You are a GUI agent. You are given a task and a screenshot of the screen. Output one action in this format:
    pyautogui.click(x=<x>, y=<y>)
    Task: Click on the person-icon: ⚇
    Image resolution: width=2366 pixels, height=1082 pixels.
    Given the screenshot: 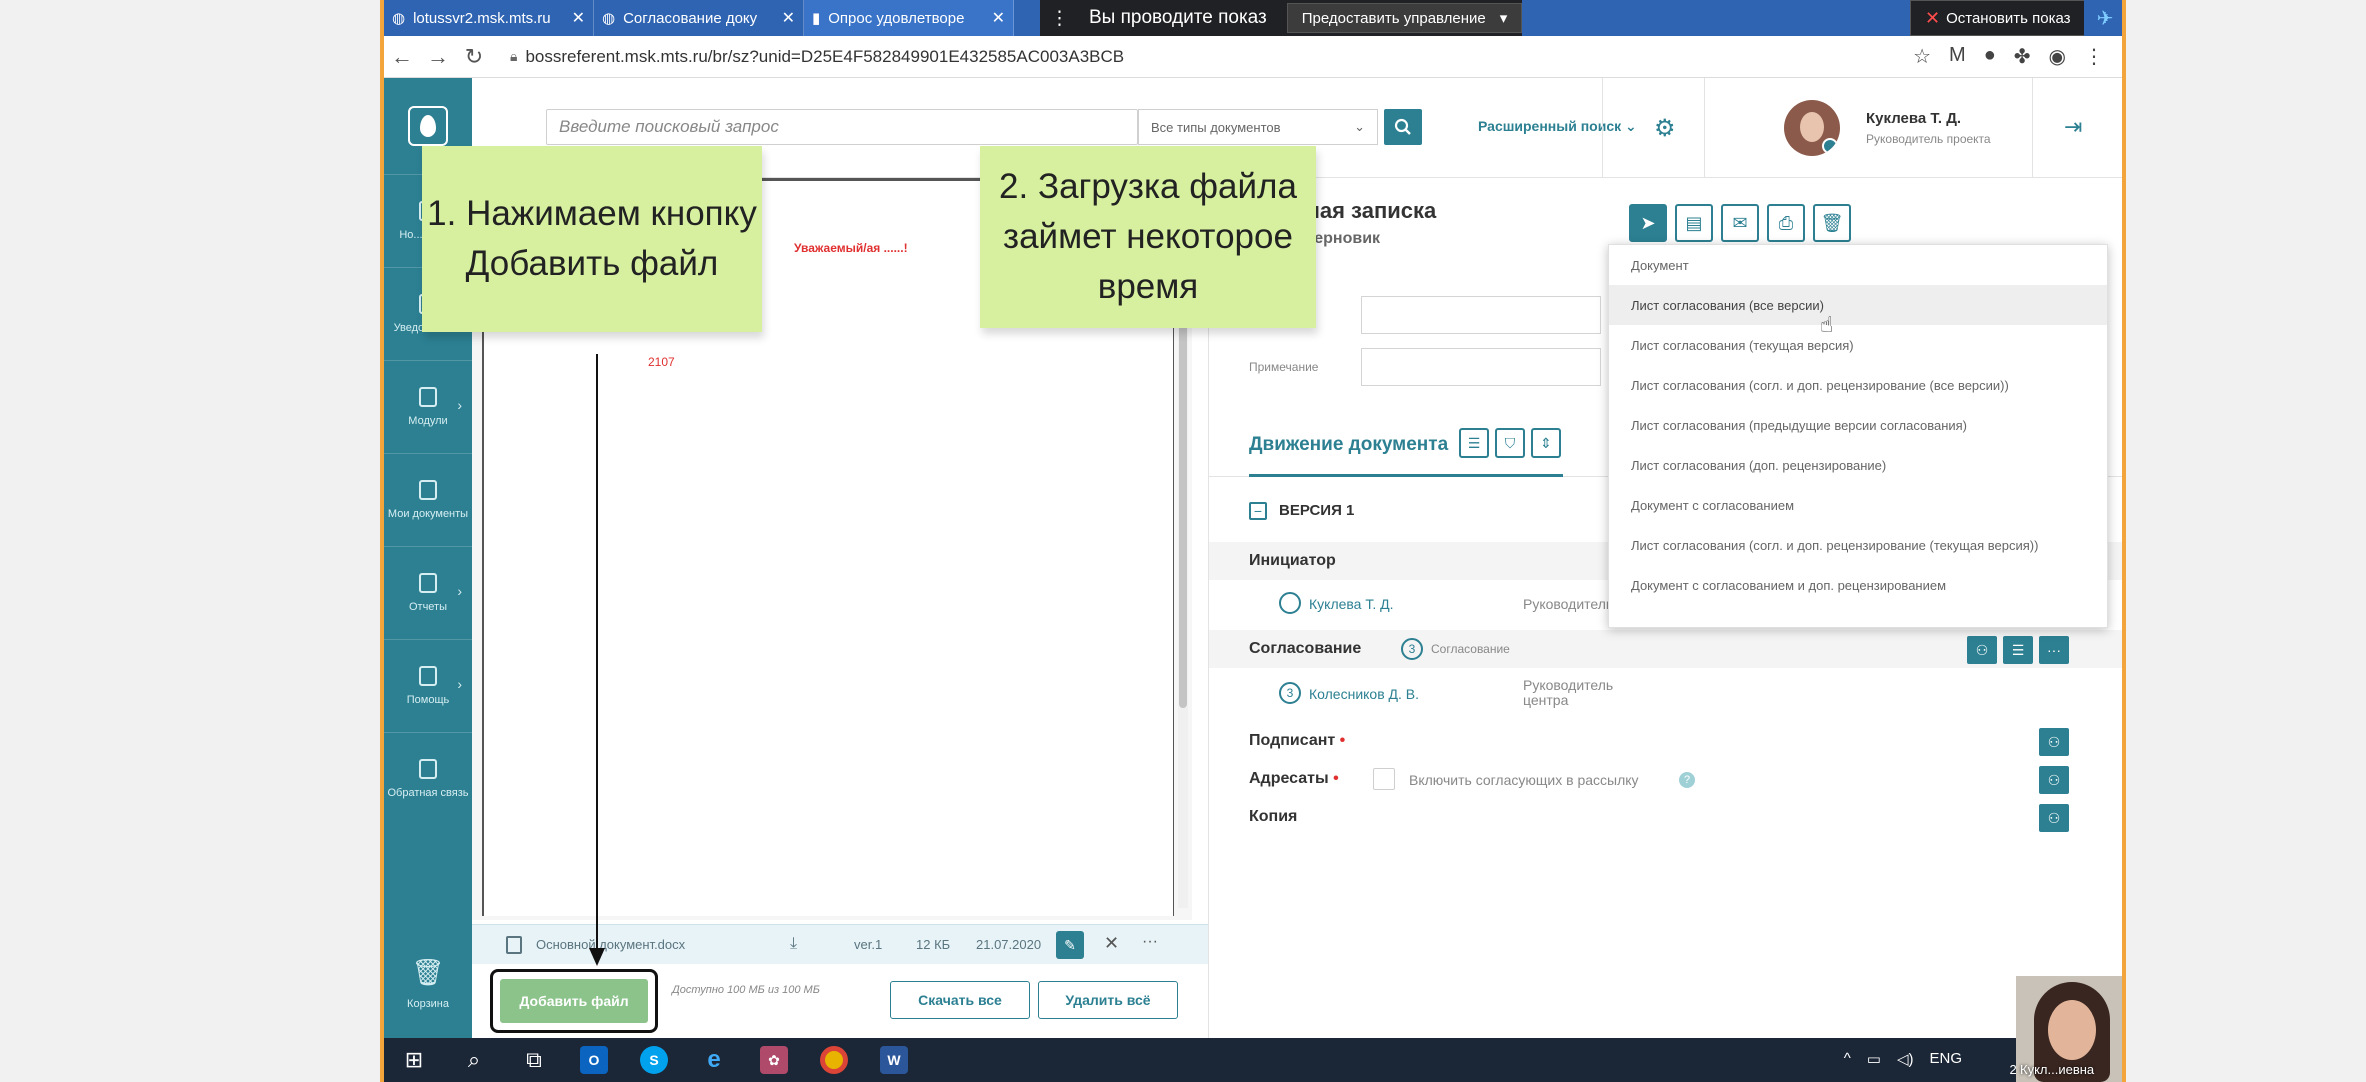 What is the action you would take?
    pyautogui.click(x=1982, y=649)
    